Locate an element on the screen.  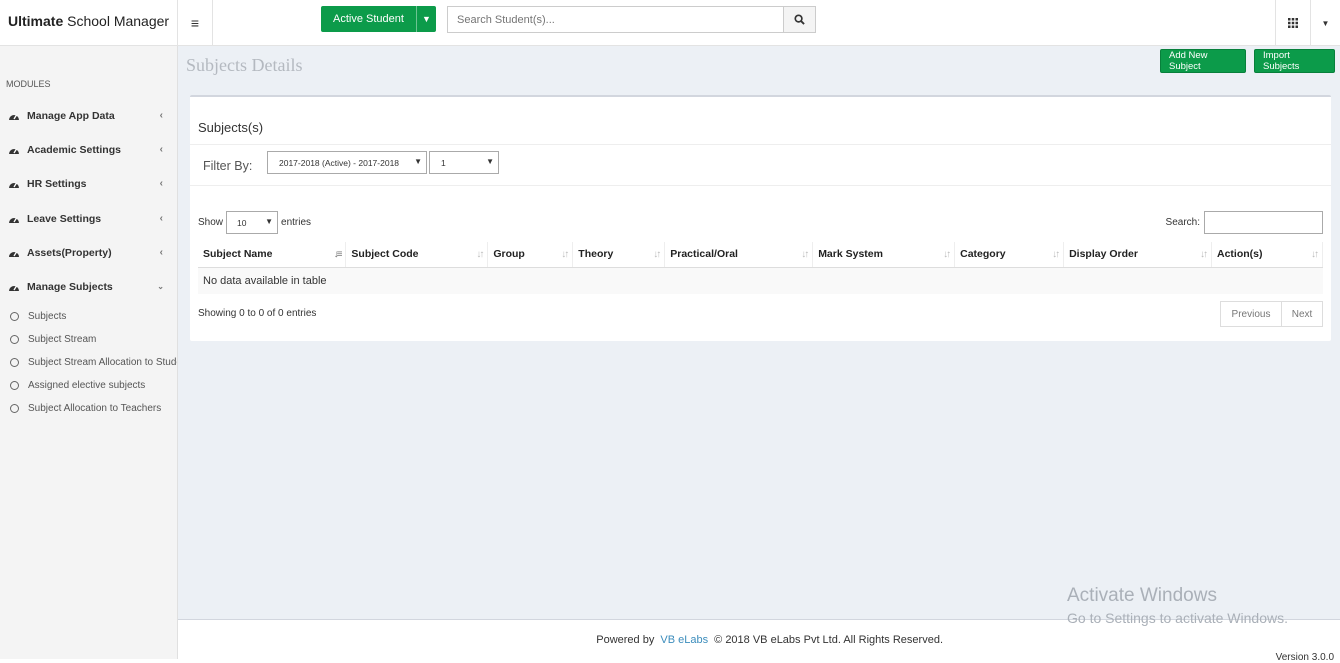
table-search-input is located at coordinates (1263, 222).